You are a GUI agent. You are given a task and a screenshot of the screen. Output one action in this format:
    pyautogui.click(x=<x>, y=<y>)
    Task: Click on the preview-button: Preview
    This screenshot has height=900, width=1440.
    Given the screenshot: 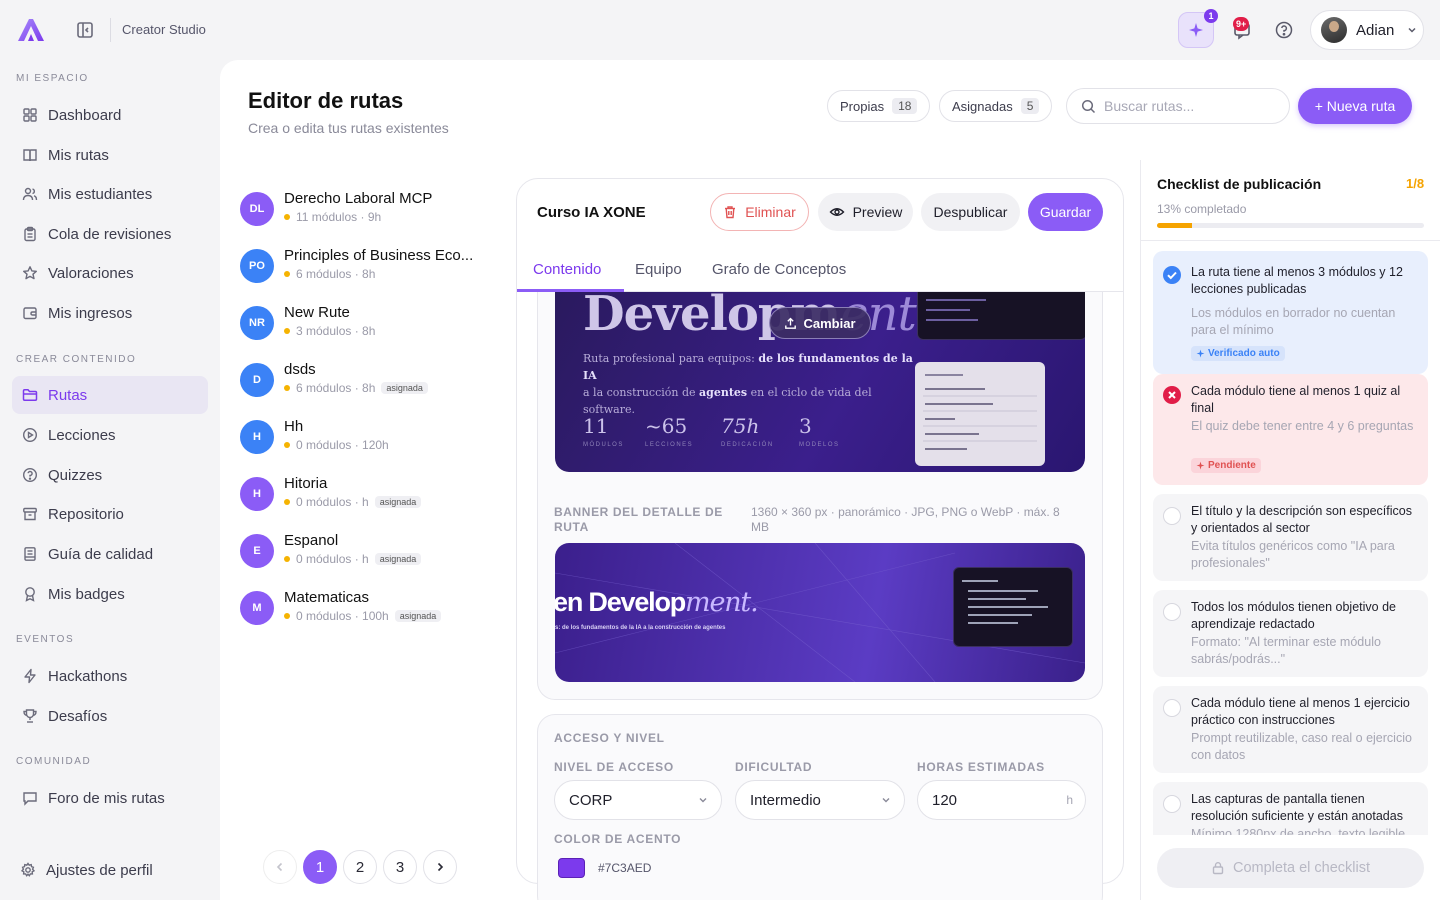 What is the action you would take?
    pyautogui.click(x=865, y=212)
    